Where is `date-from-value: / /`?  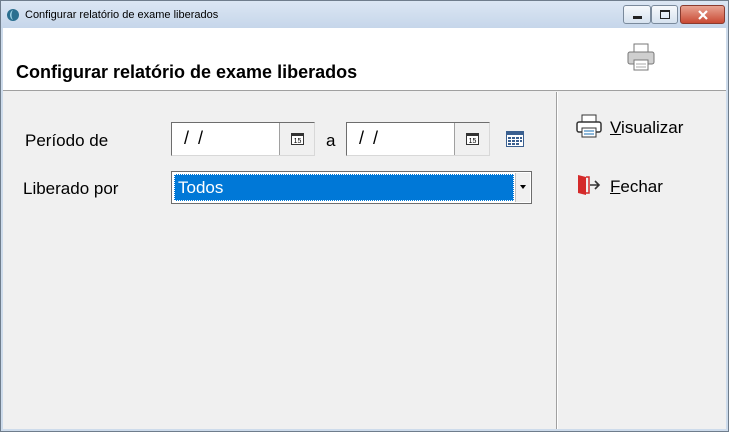 date-from-value: / / is located at coordinates (195, 138).